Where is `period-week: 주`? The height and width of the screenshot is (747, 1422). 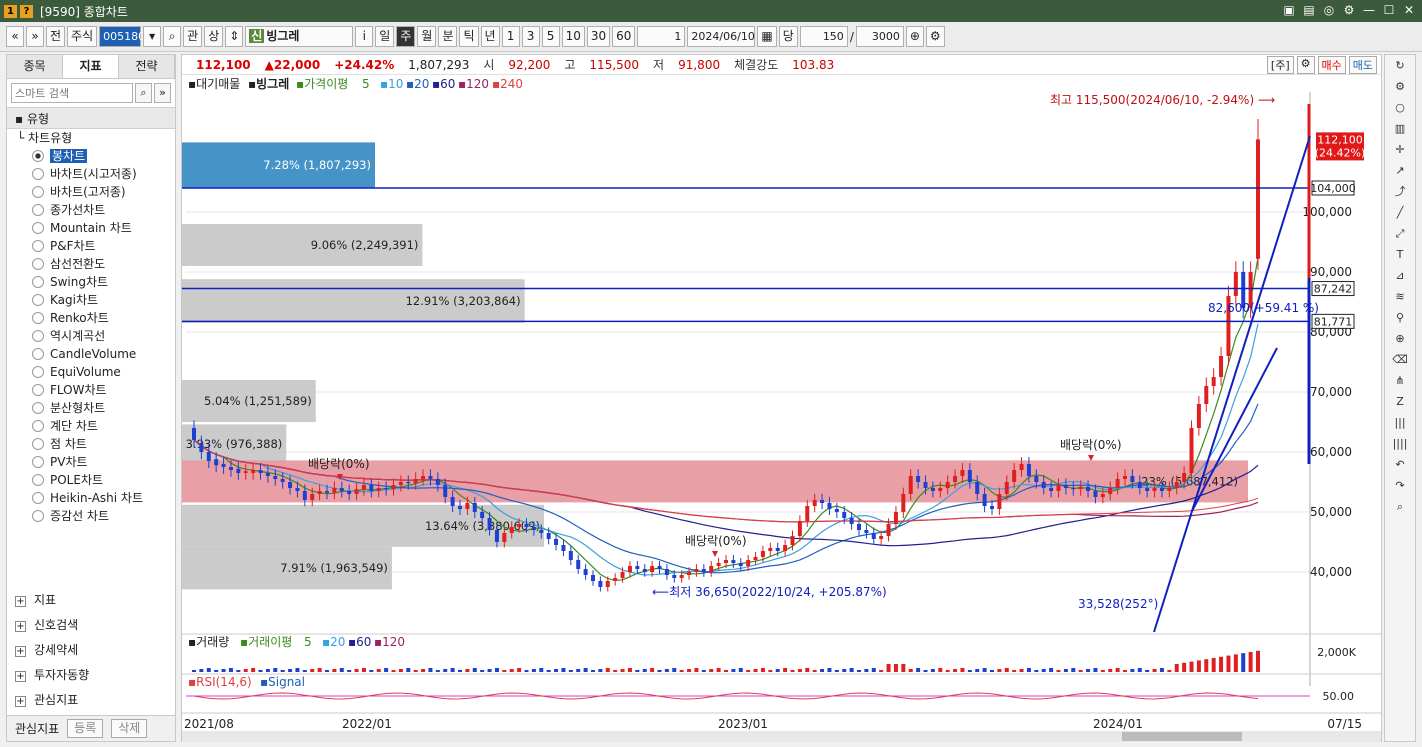 period-week: 주 is located at coordinates (406, 36).